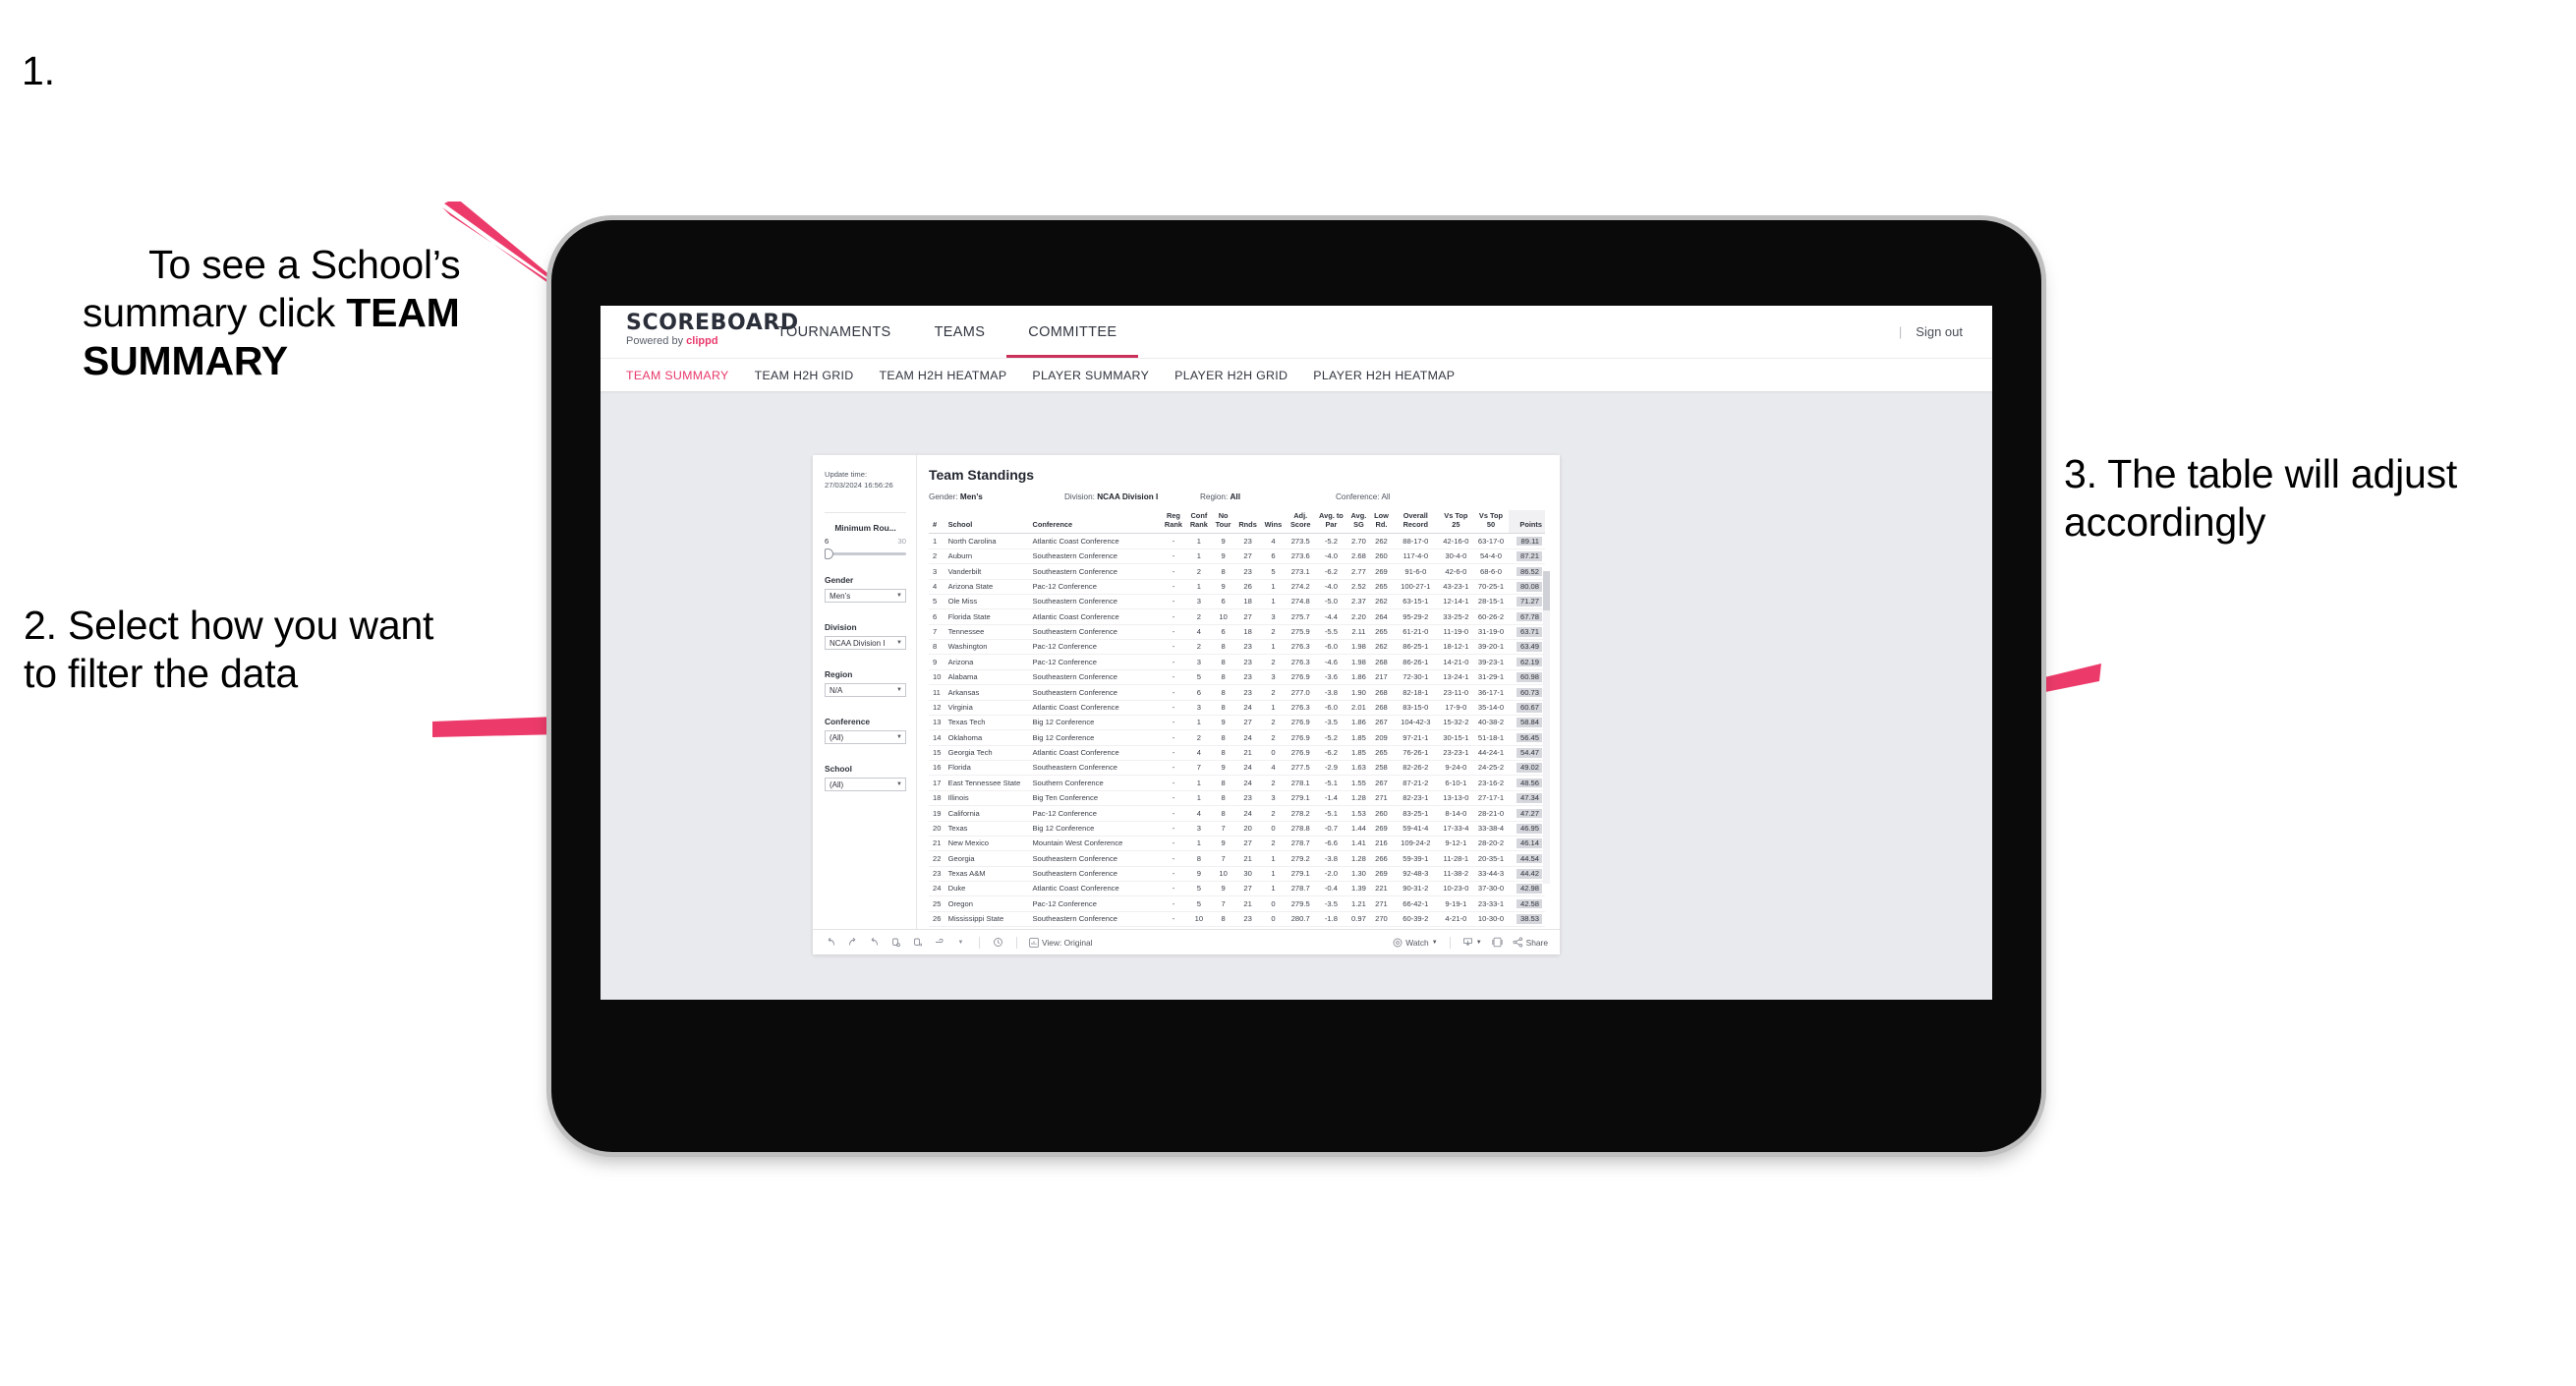 This screenshot has height=1386, width=2576. What do you see at coordinates (939, 943) in the screenshot?
I see `pause-auto-update-icon` at bounding box center [939, 943].